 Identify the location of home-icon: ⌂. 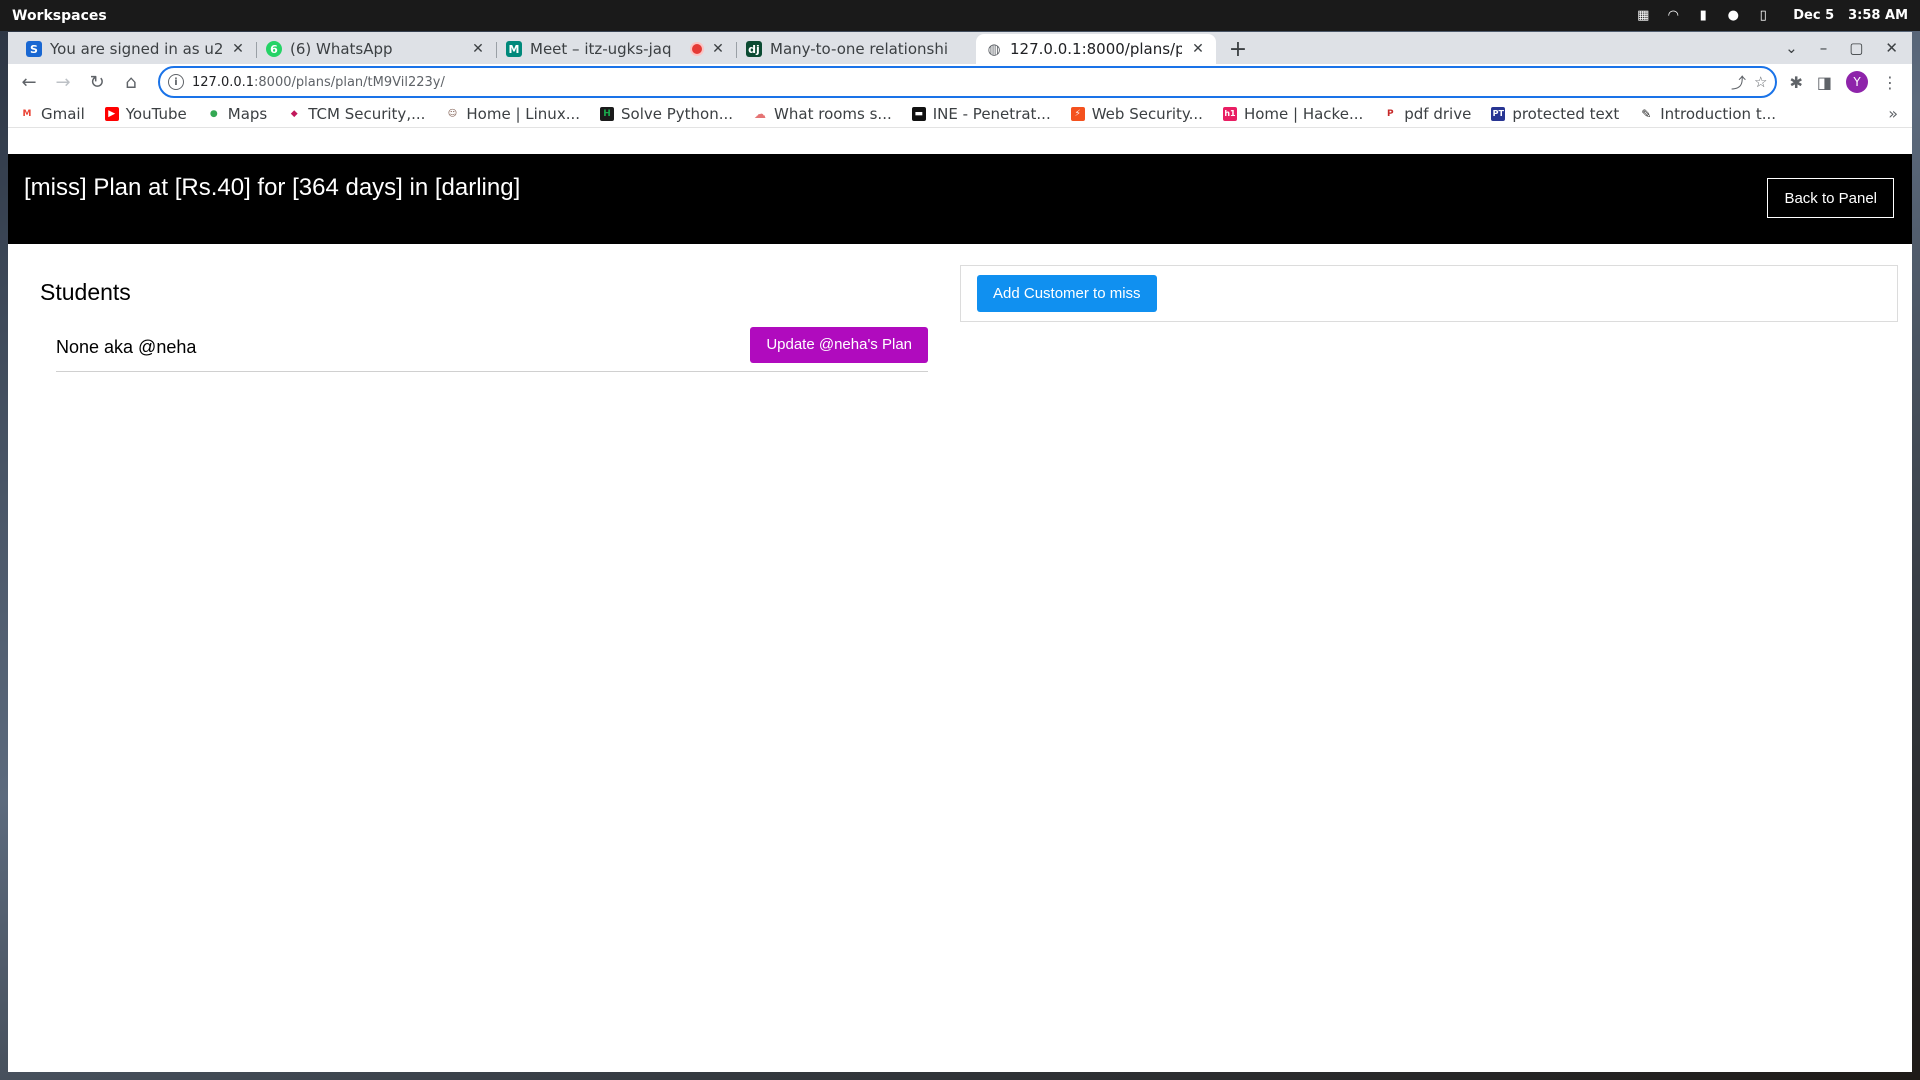
(131, 82).